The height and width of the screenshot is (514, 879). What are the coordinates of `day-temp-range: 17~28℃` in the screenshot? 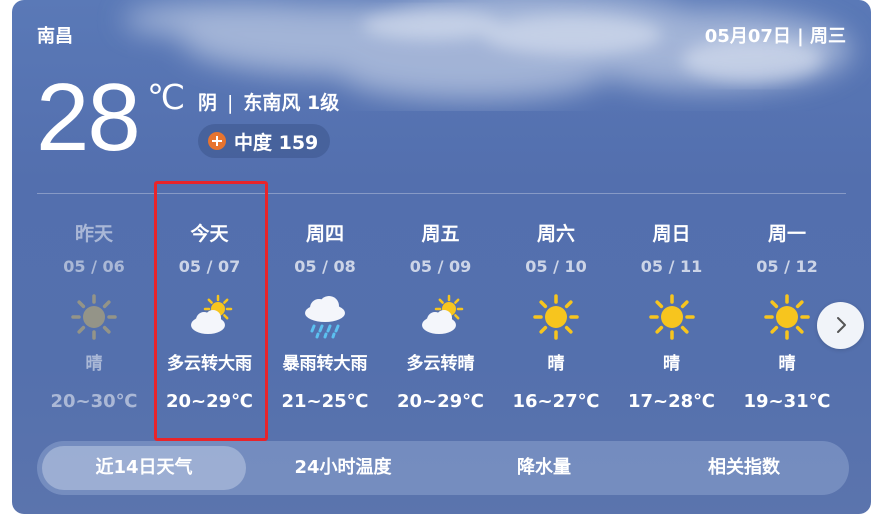 It's located at (671, 401).